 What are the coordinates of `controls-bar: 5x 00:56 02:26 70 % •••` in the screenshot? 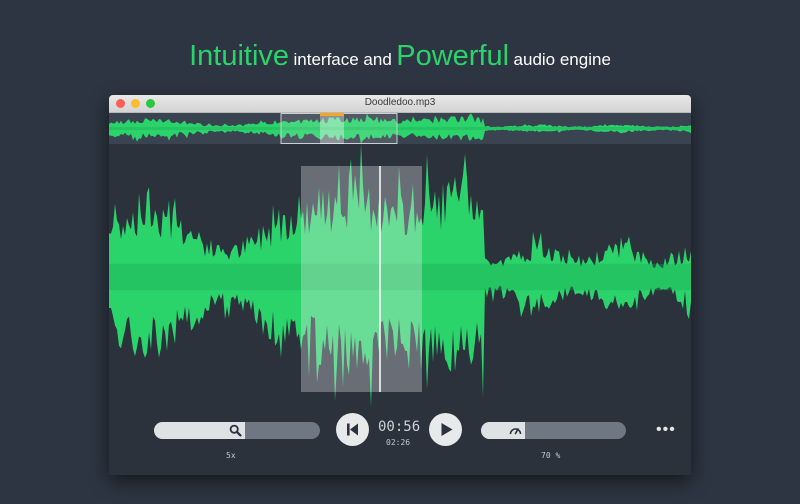 It's located at (400, 442).